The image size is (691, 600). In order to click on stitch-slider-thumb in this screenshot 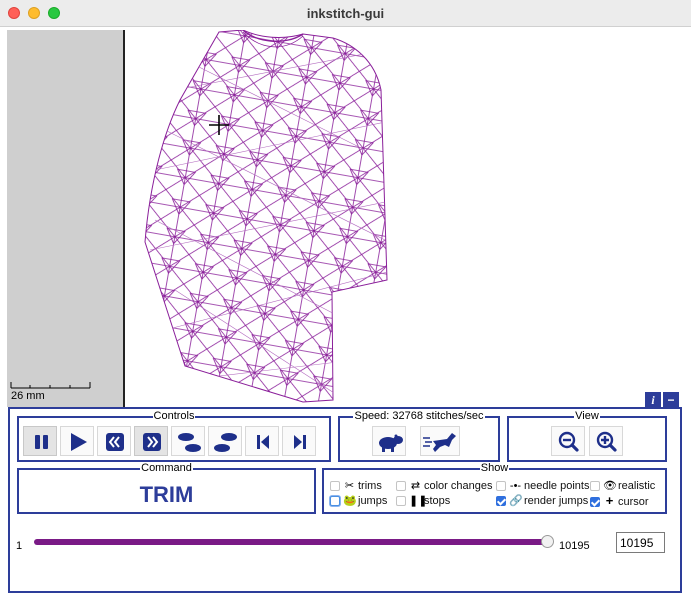, I will do `click(547, 541)`.